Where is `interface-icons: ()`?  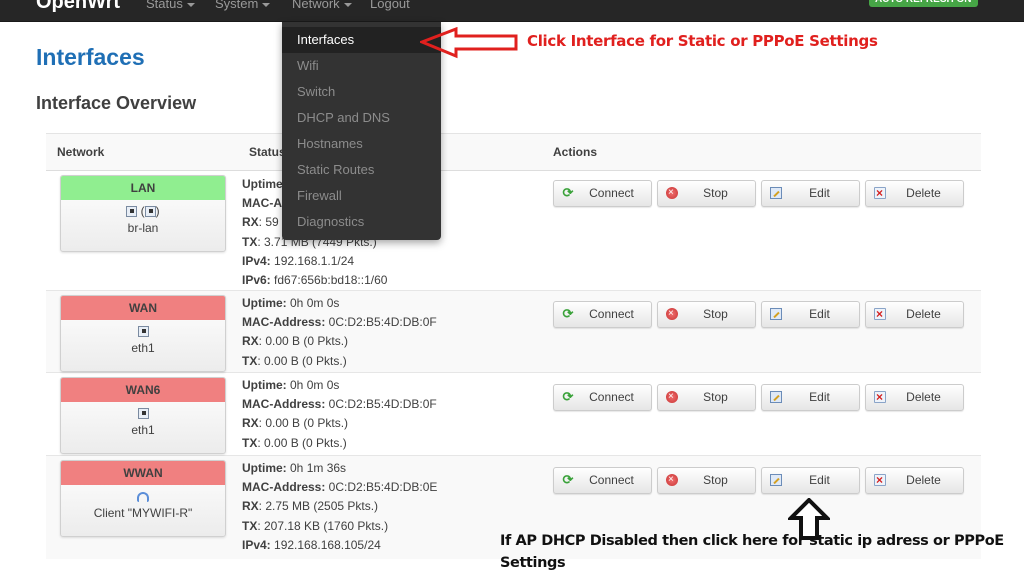
interface-icons: () is located at coordinates (143, 212).